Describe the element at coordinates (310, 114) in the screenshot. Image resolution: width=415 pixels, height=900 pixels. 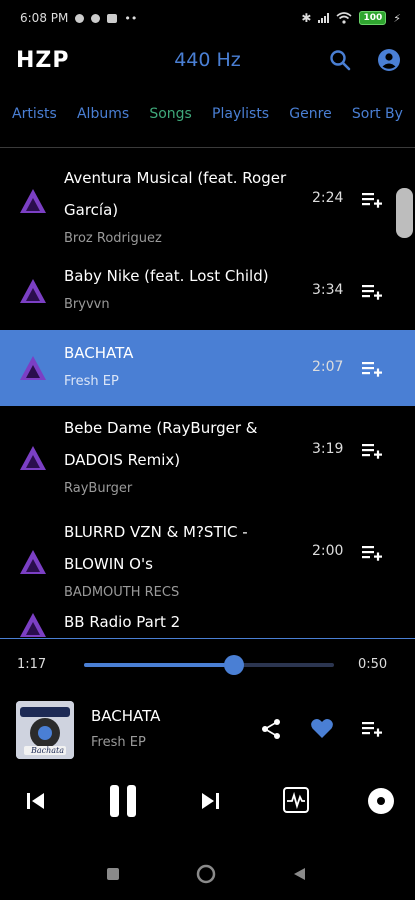
I see `tab-genre: Genre` at that location.